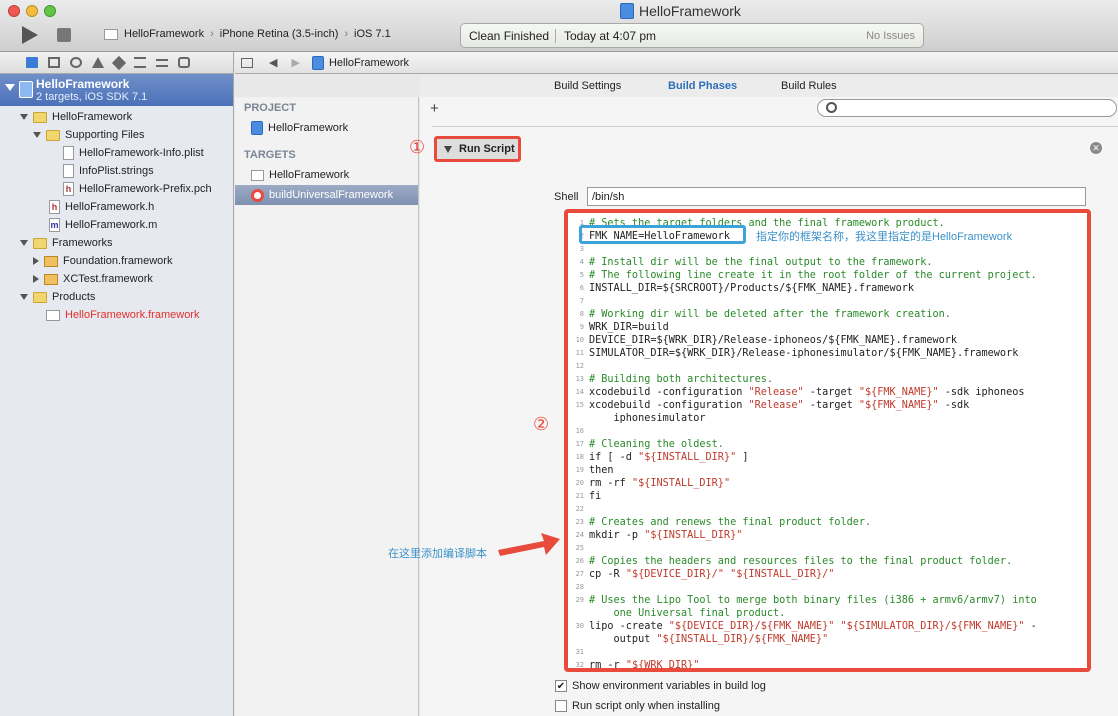 Image resolution: width=1118 pixels, height=716 pixels. What do you see at coordinates (326, 175) in the screenshot?
I see `target-item: HelloFramework` at bounding box center [326, 175].